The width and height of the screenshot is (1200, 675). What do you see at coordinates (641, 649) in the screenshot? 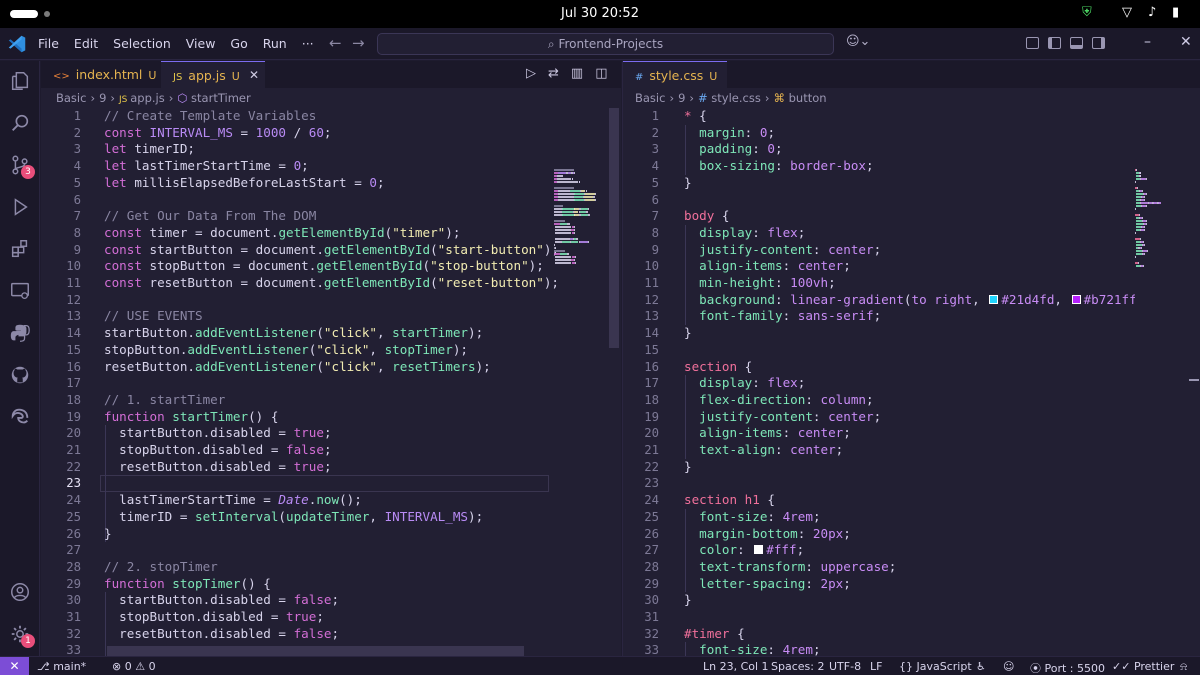
I see `line-number: 33` at bounding box center [641, 649].